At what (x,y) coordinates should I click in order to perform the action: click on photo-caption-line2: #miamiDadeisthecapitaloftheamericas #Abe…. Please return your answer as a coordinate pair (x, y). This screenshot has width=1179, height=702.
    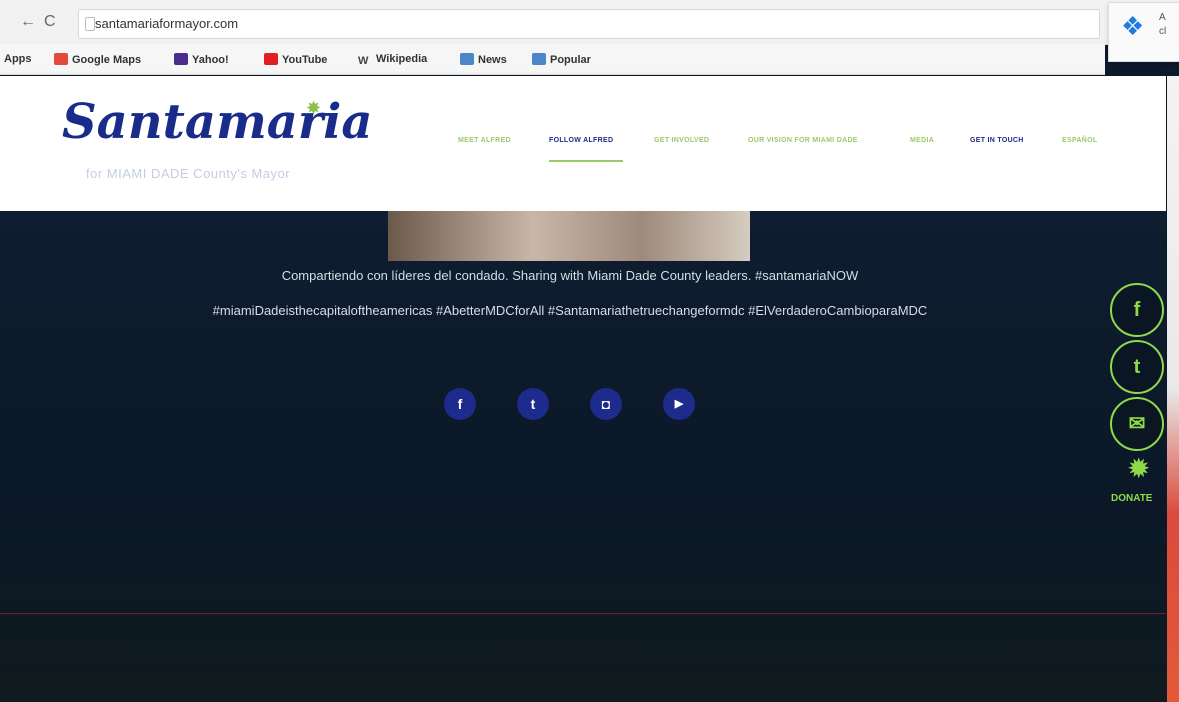
    Looking at the image, I should click on (570, 310).